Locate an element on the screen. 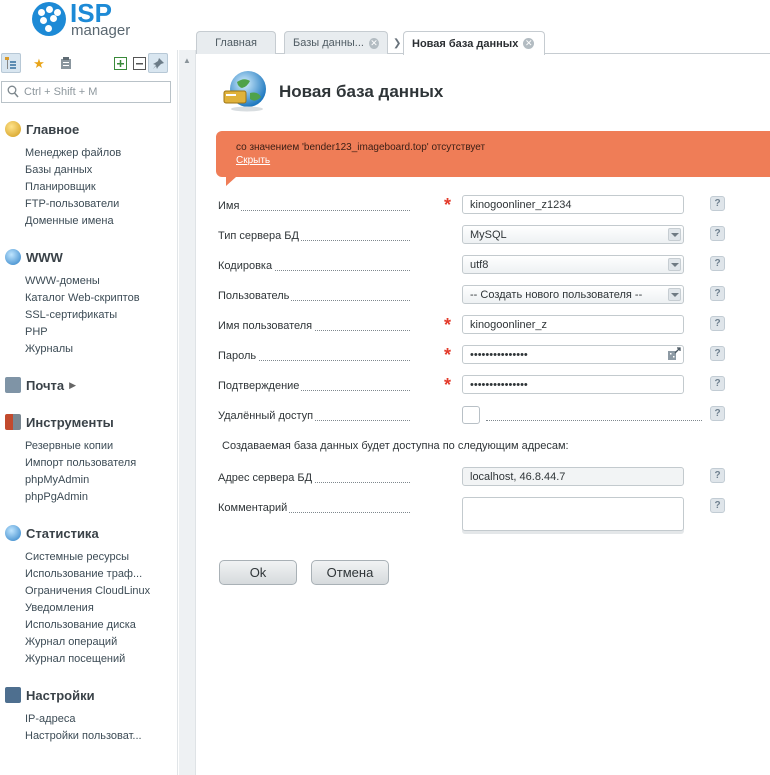  sidebar-item-visits-log: Журнал посещений is located at coordinates (75, 659).